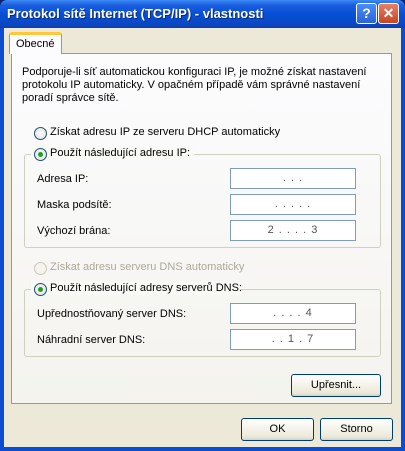  What do you see at coordinates (293, 339) in the screenshot?
I see `alternate-dns-input: . . 1 . 7` at bounding box center [293, 339].